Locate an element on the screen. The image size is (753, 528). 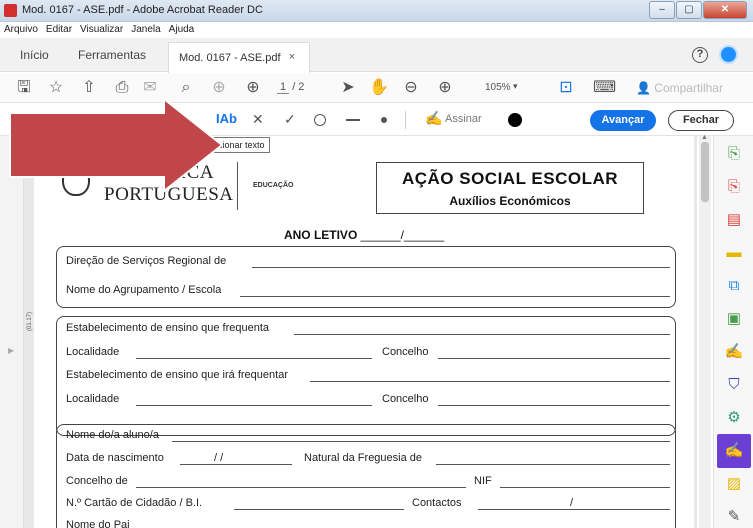
close-tab-icon: × is located at coordinates (292, 57).